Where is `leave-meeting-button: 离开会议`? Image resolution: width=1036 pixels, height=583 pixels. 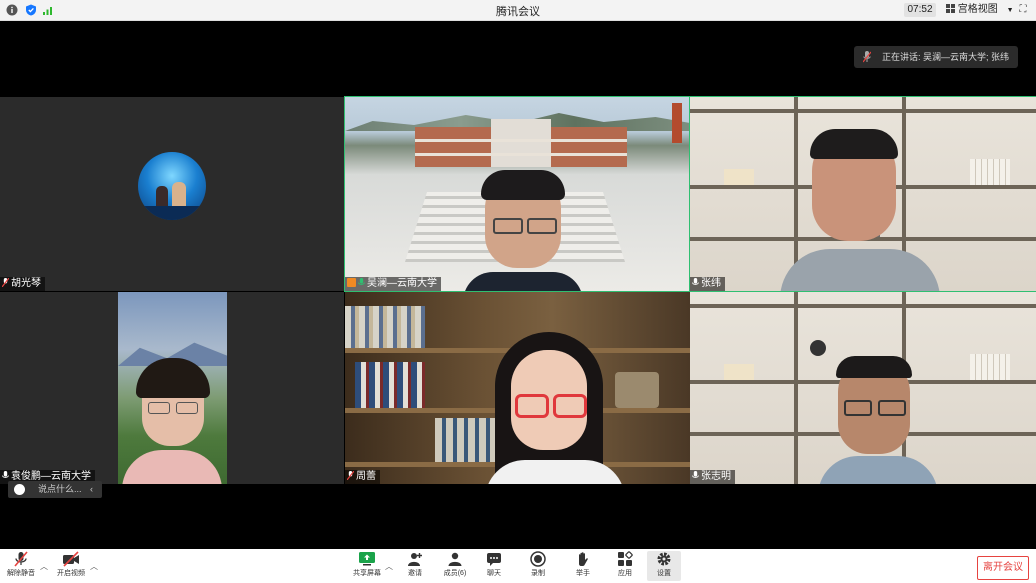 leave-meeting-button: 离开会议 is located at coordinates (1003, 568).